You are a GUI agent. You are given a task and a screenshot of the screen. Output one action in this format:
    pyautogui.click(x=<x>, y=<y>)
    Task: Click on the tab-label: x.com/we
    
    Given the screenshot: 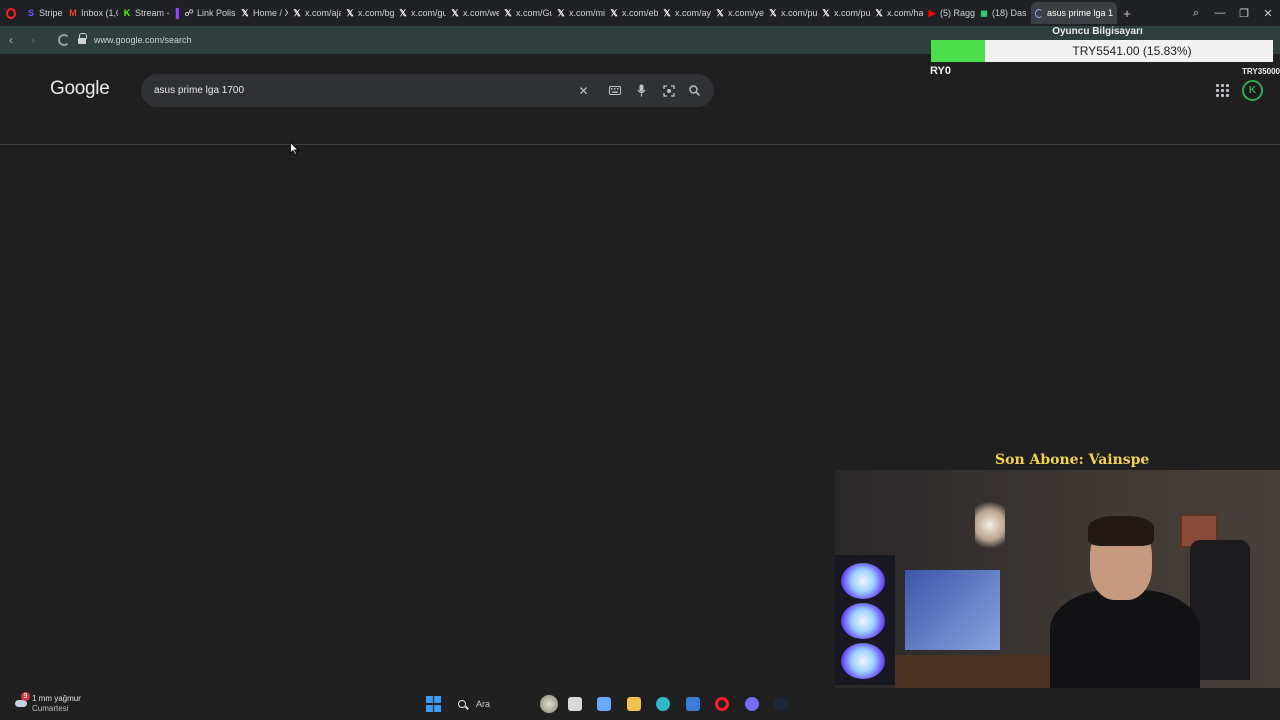 What is the action you would take?
    pyautogui.click(x=481, y=13)
    